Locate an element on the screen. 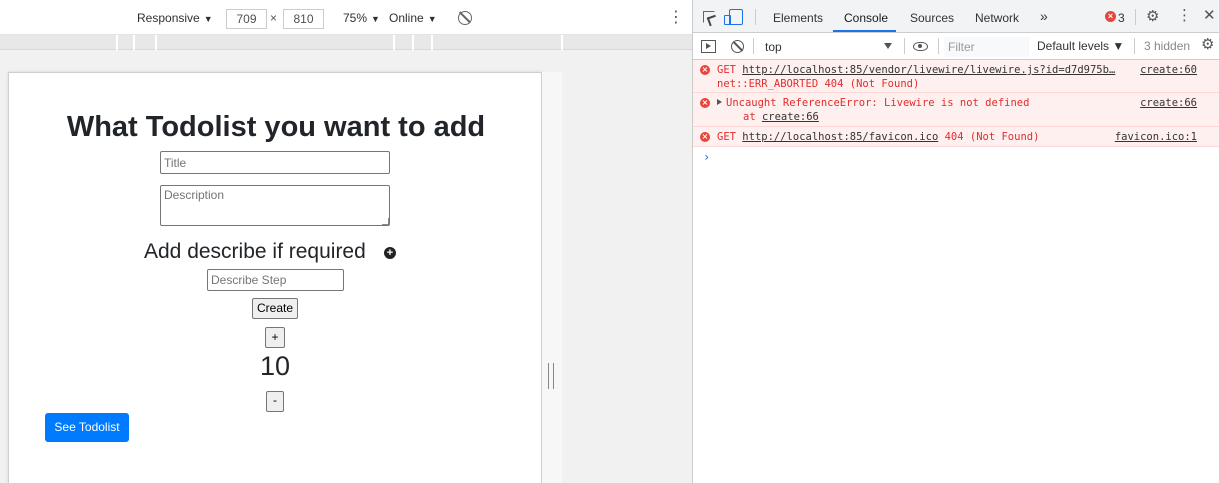  device-toggle-icon is located at coordinates (733, 17).